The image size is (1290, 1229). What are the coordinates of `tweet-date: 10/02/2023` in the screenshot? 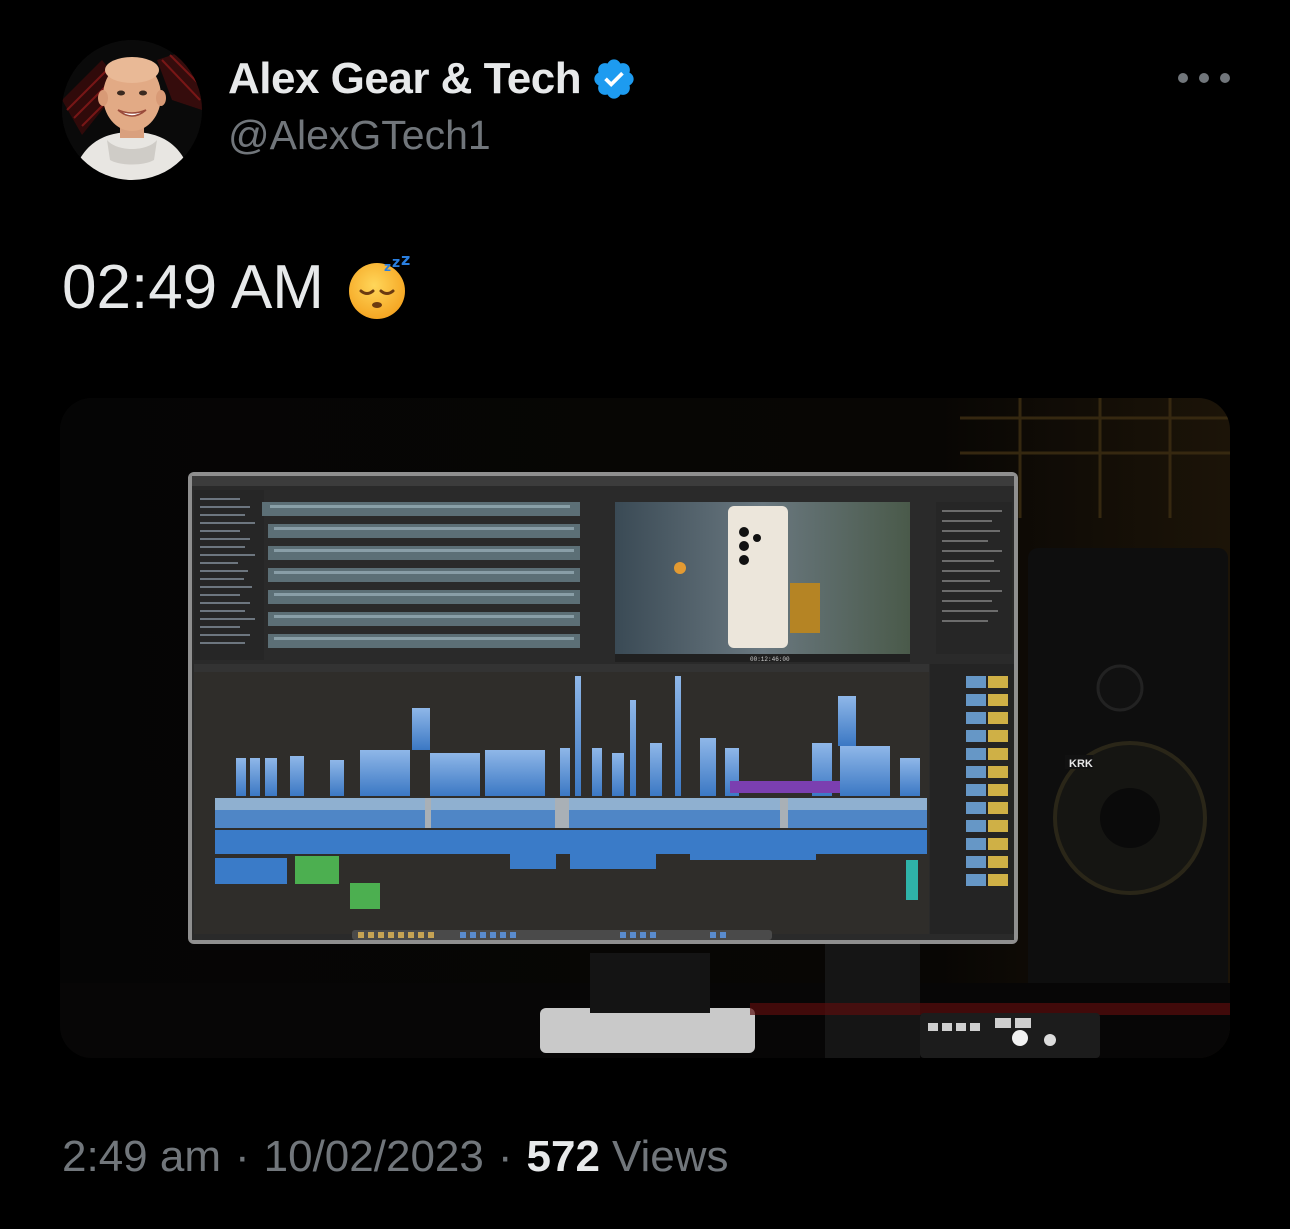 It's located at (374, 1157).